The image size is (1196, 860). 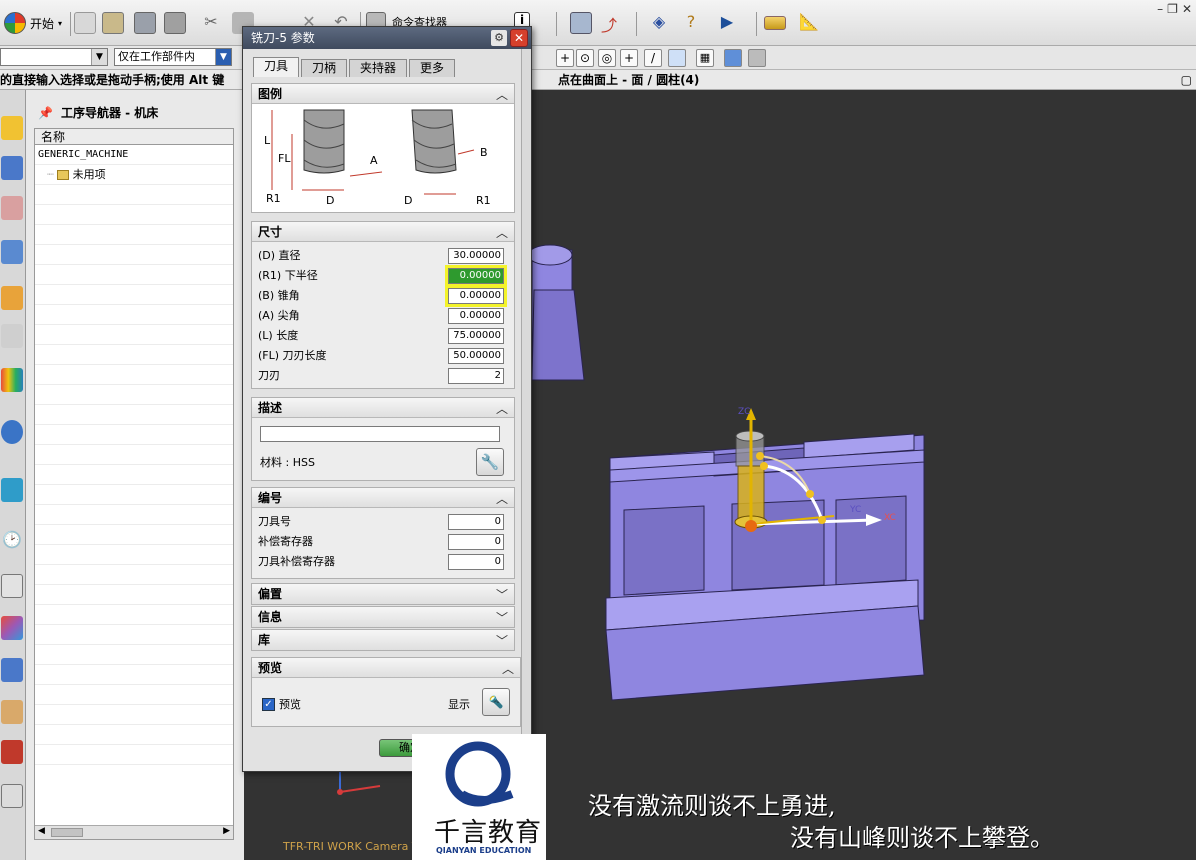 I want to click on system-scene-icon, so click(x=12, y=752).